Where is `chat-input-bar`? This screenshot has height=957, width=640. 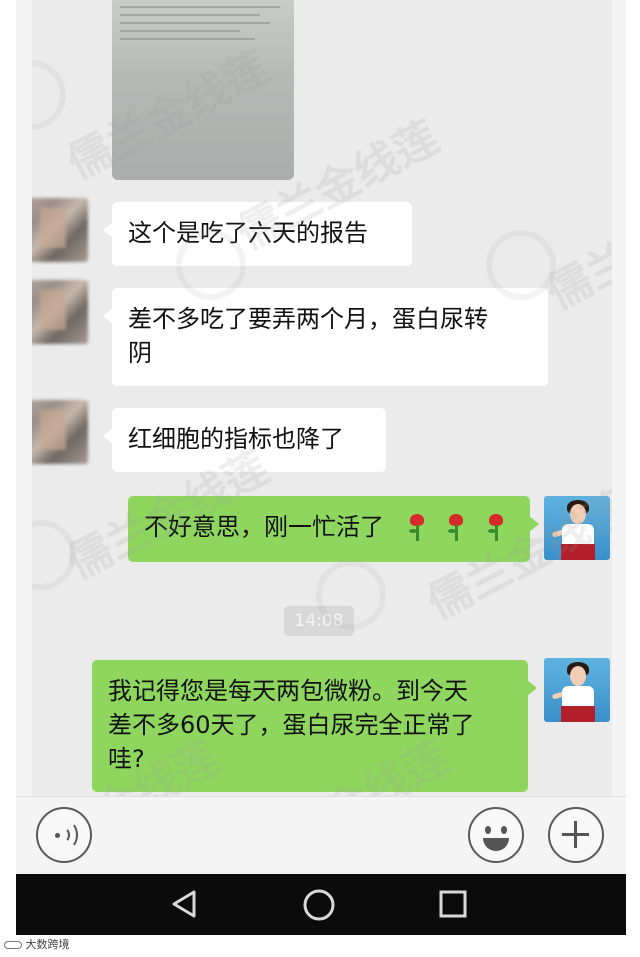
chat-input-bar is located at coordinates (321, 835).